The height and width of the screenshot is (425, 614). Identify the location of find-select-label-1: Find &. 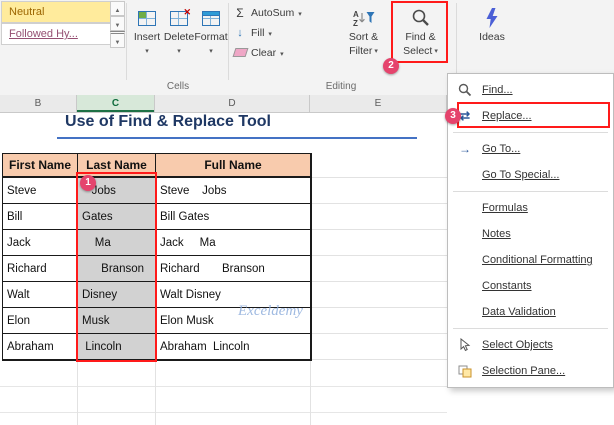
(420, 37).